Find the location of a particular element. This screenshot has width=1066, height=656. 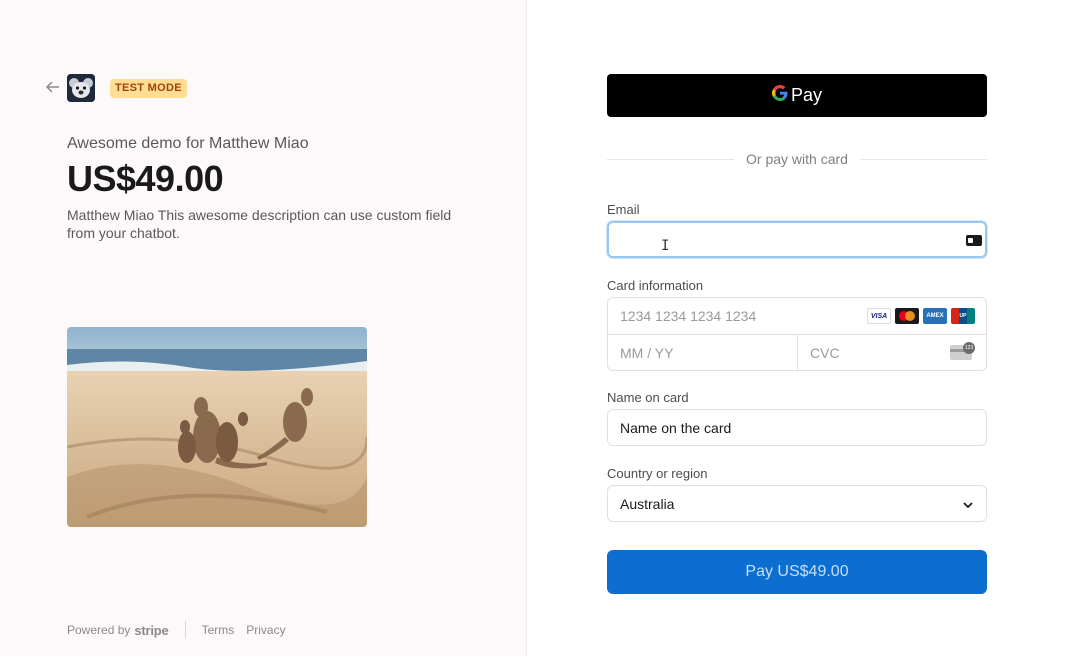

google-pay-button: Pay is located at coordinates (797, 95).